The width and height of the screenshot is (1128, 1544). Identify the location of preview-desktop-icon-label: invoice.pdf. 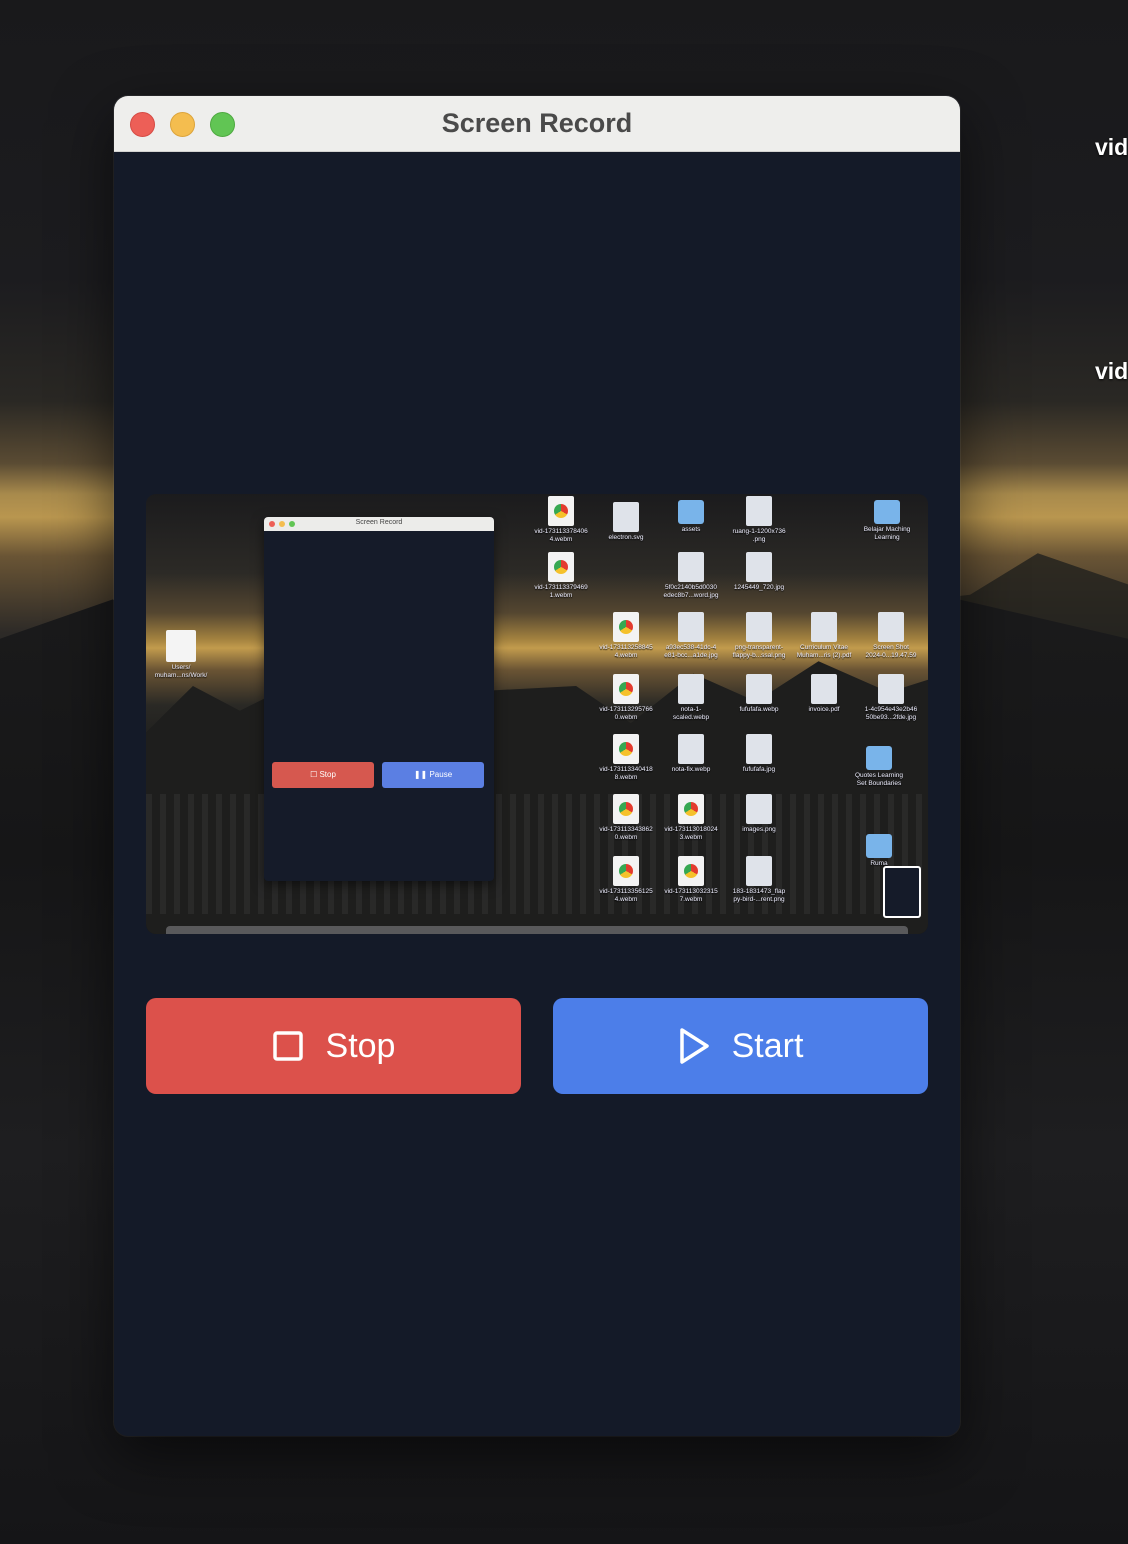
(824, 709).